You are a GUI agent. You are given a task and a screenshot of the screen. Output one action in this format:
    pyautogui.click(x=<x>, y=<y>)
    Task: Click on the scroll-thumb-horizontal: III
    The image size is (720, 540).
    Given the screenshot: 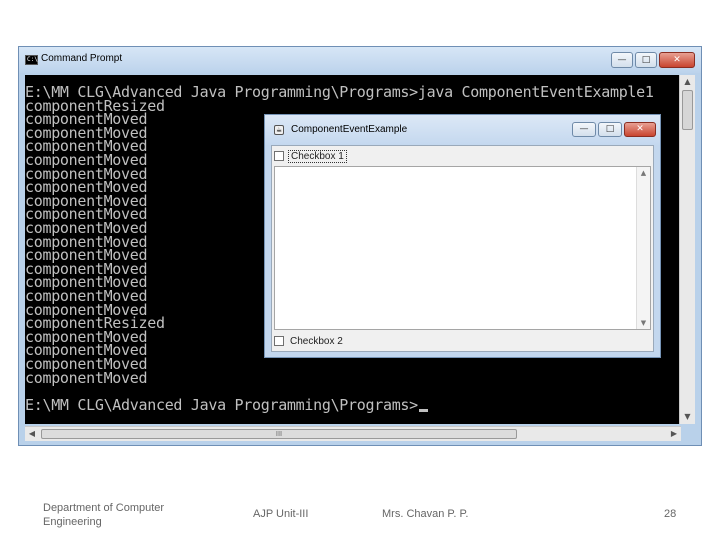 What is the action you would take?
    pyautogui.click(x=279, y=434)
    